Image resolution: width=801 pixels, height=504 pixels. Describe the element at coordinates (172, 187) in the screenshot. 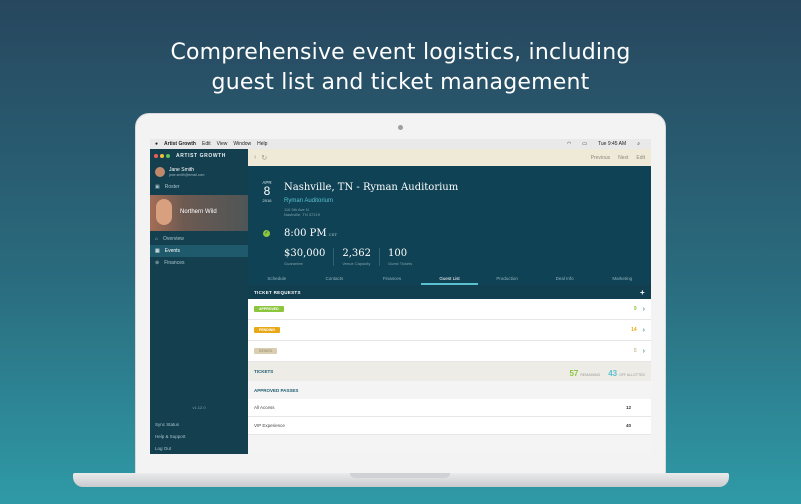

I see `sidebar-item-label: Roster` at that location.